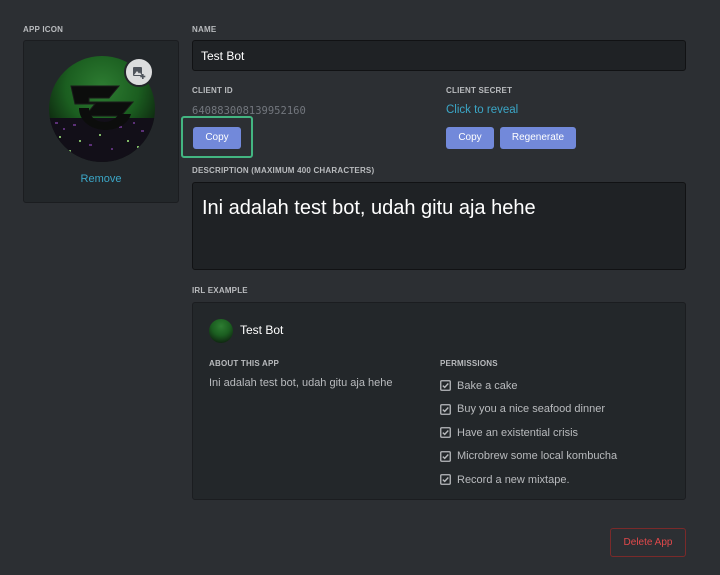 This screenshot has height=575, width=720. What do you see at coordinates (513, 479) in the screenshot?
I see `permission-text: Record a new mixtape.` at bounding box center [513, 479].